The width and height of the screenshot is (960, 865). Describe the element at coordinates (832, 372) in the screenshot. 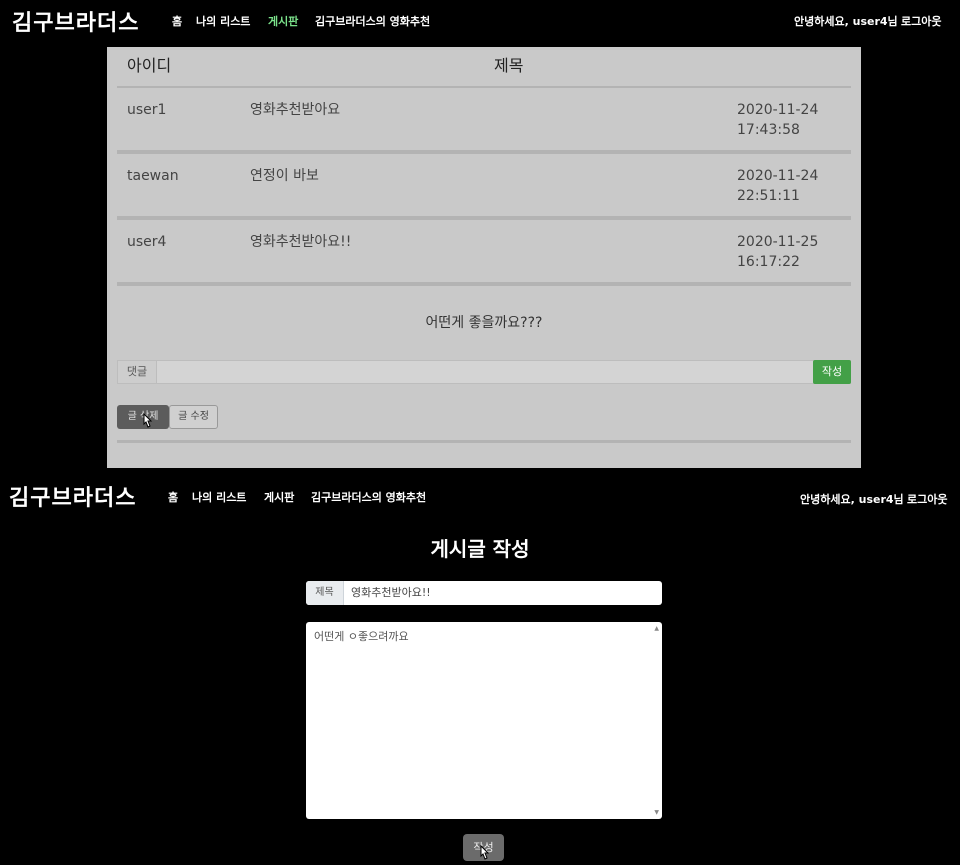

I see `comment-submit-button: 작성` at that location.